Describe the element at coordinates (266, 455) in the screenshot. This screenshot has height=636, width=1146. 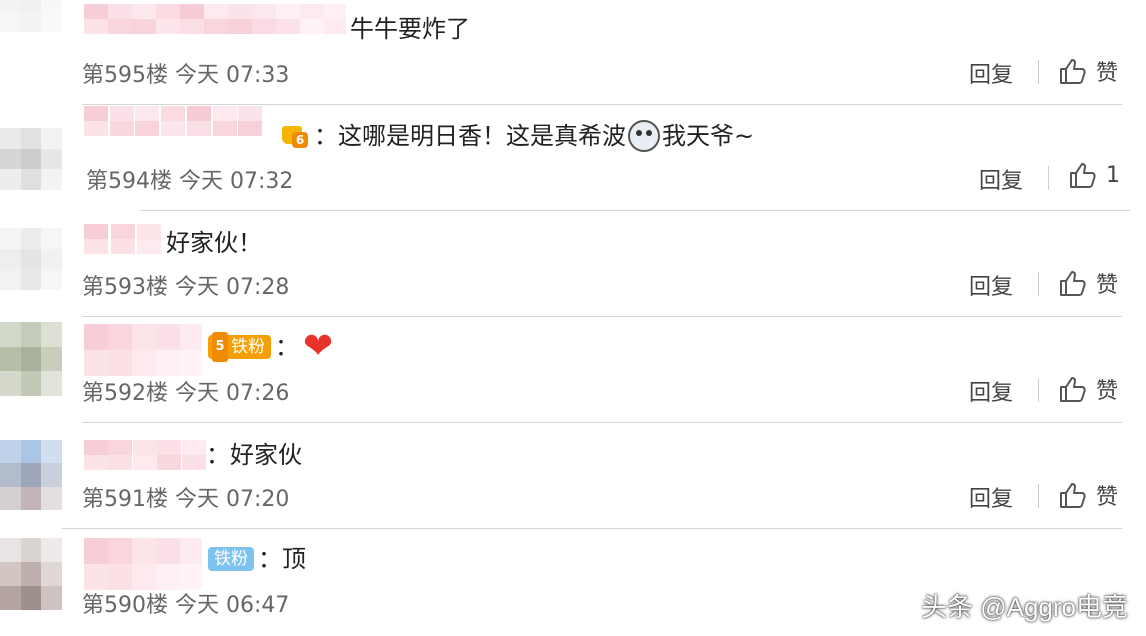
I see `comment-content: 好家伙` at that location.